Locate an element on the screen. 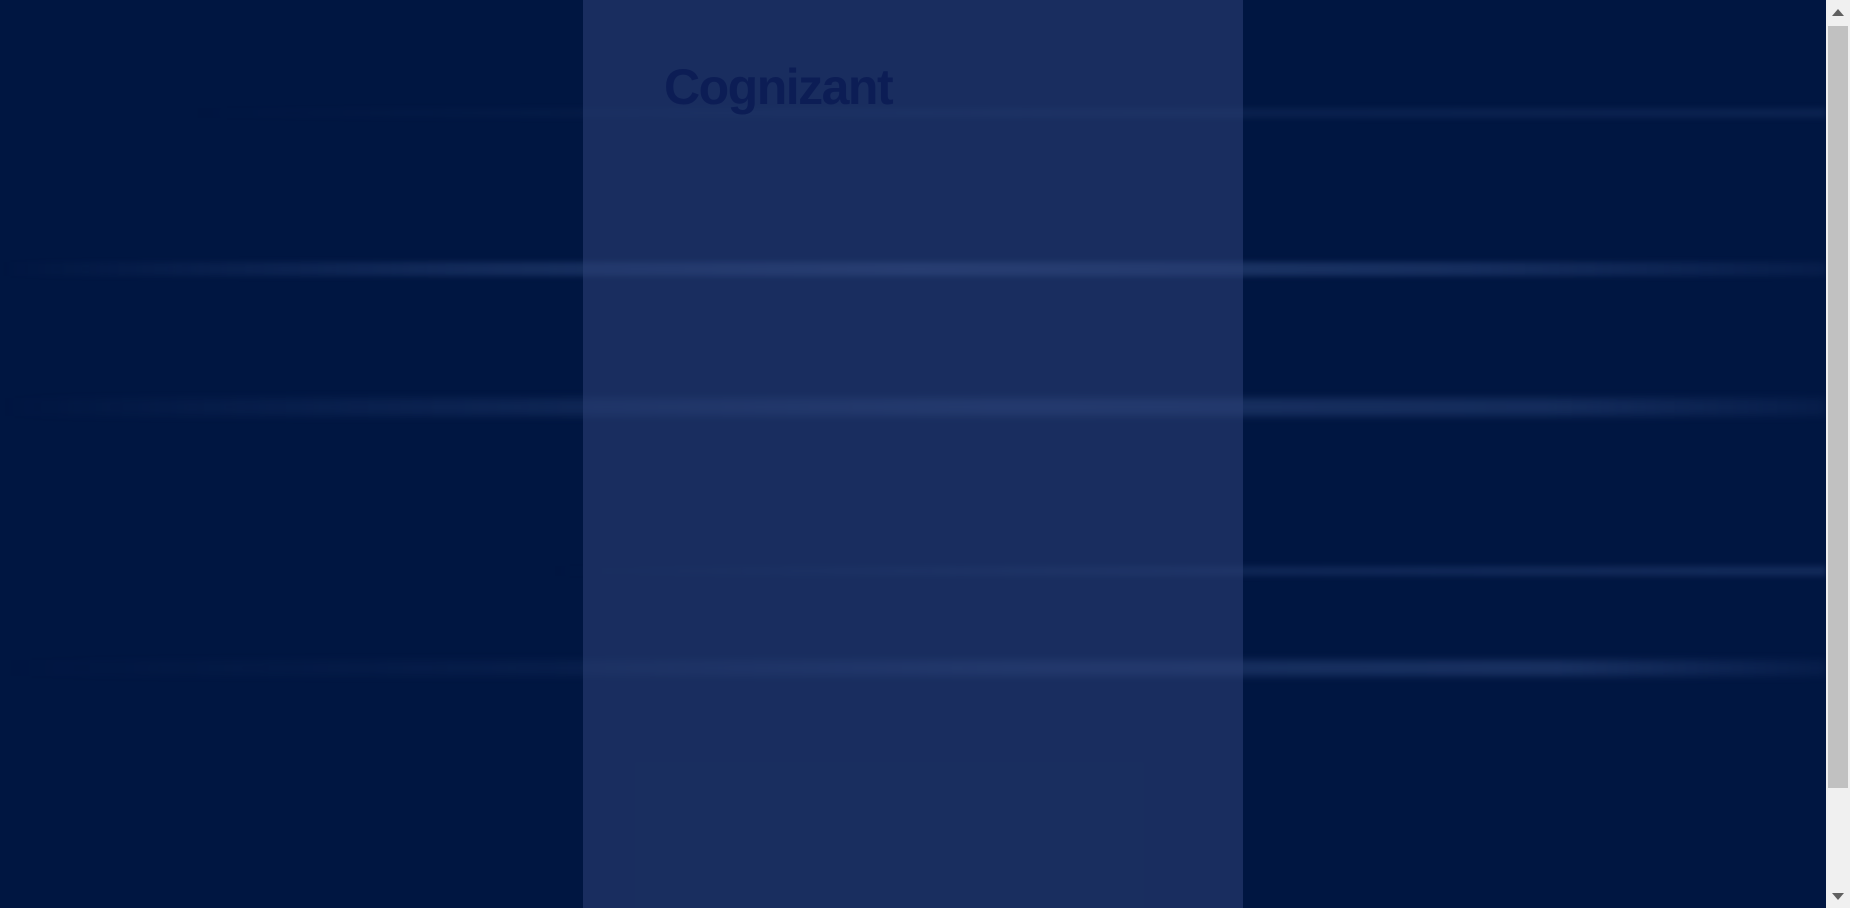 The height and width of the screenshot is (908, 1850). scroll-down-arrow-icon is located at coordinates (1838, 896).